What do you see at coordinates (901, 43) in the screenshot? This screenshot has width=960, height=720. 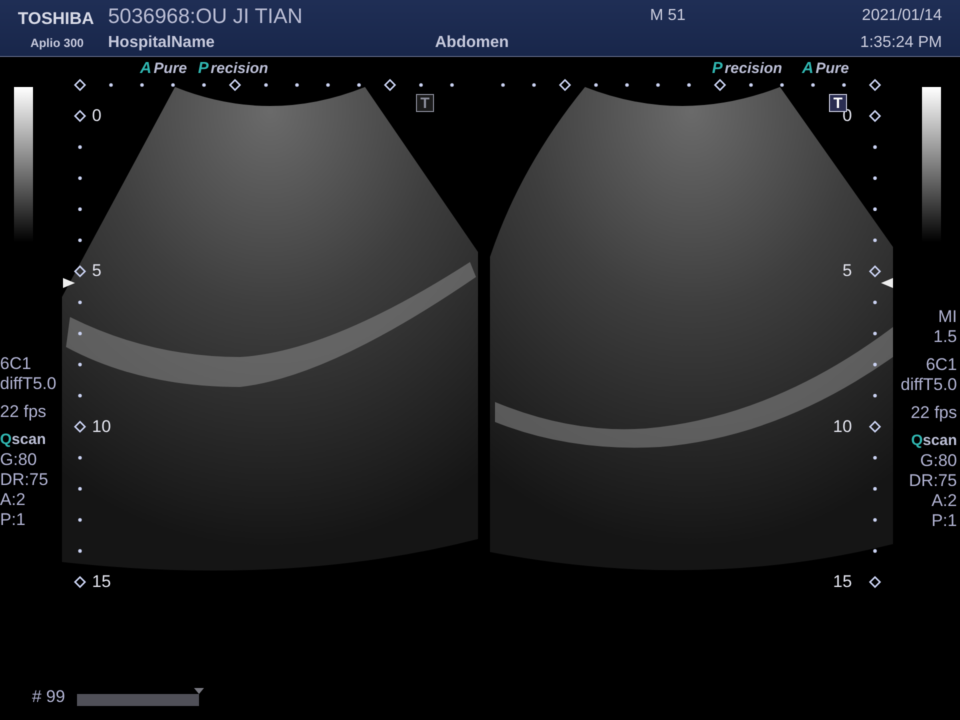 I see `time-text: 1:35:24 PM` at bounding box center [901, 43].